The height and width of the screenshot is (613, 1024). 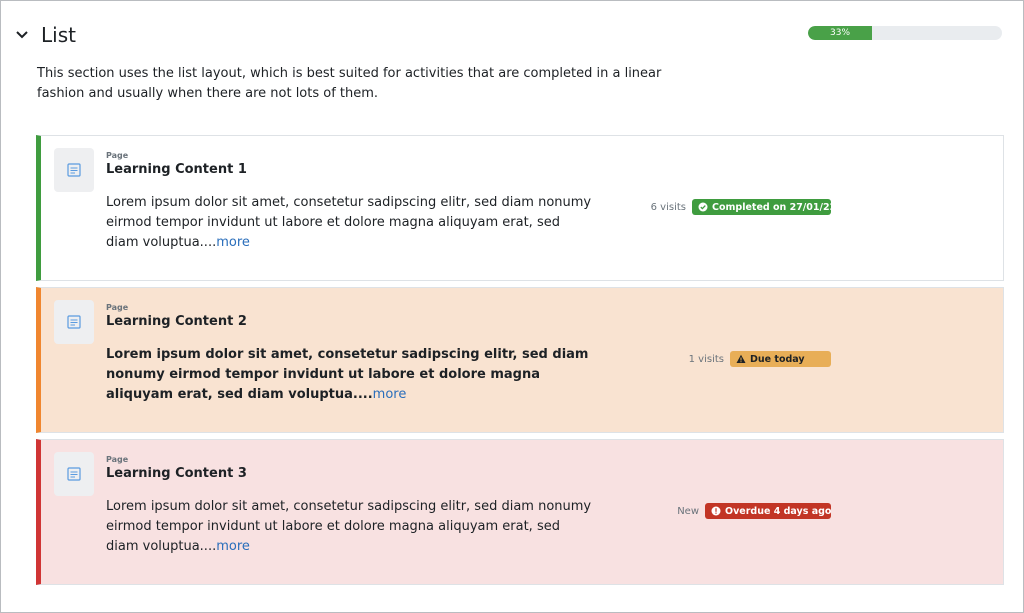 I want to click on section-title: List, so click(x=58, y=35).